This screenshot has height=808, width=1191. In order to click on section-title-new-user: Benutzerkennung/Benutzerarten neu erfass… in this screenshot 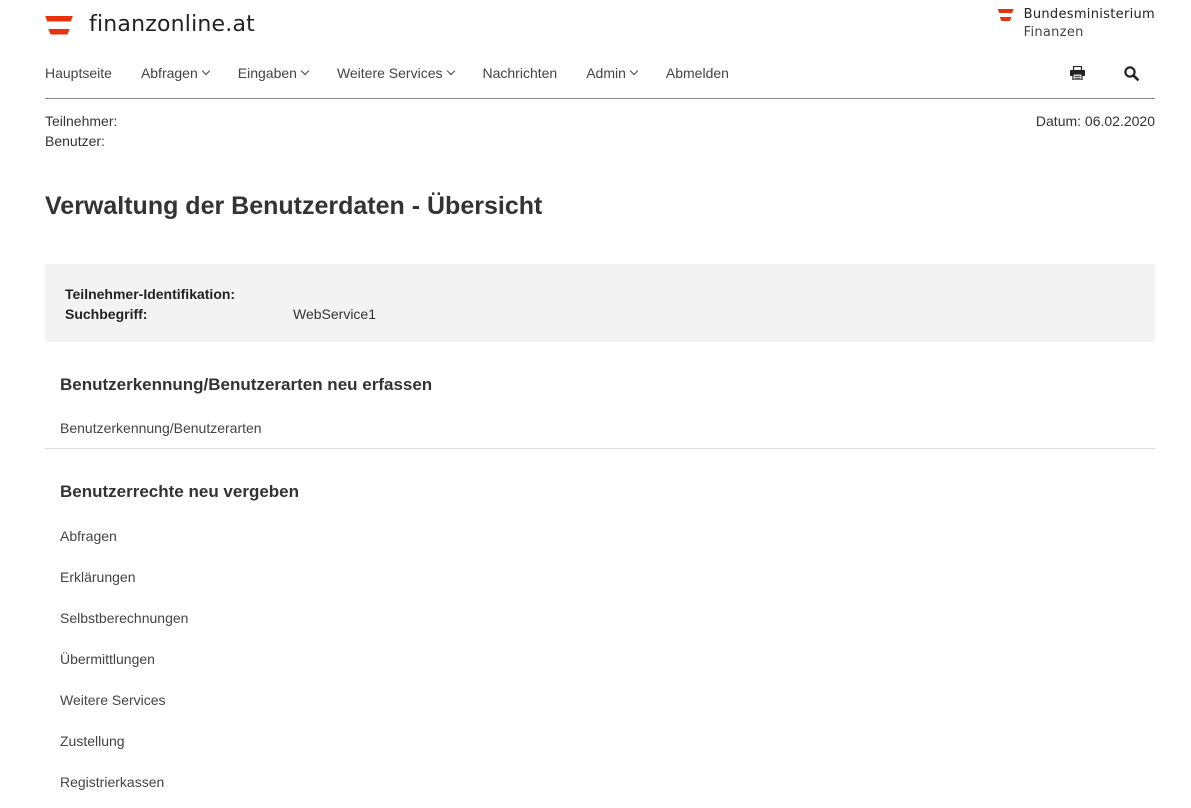, I will do `click(246, 384)`.